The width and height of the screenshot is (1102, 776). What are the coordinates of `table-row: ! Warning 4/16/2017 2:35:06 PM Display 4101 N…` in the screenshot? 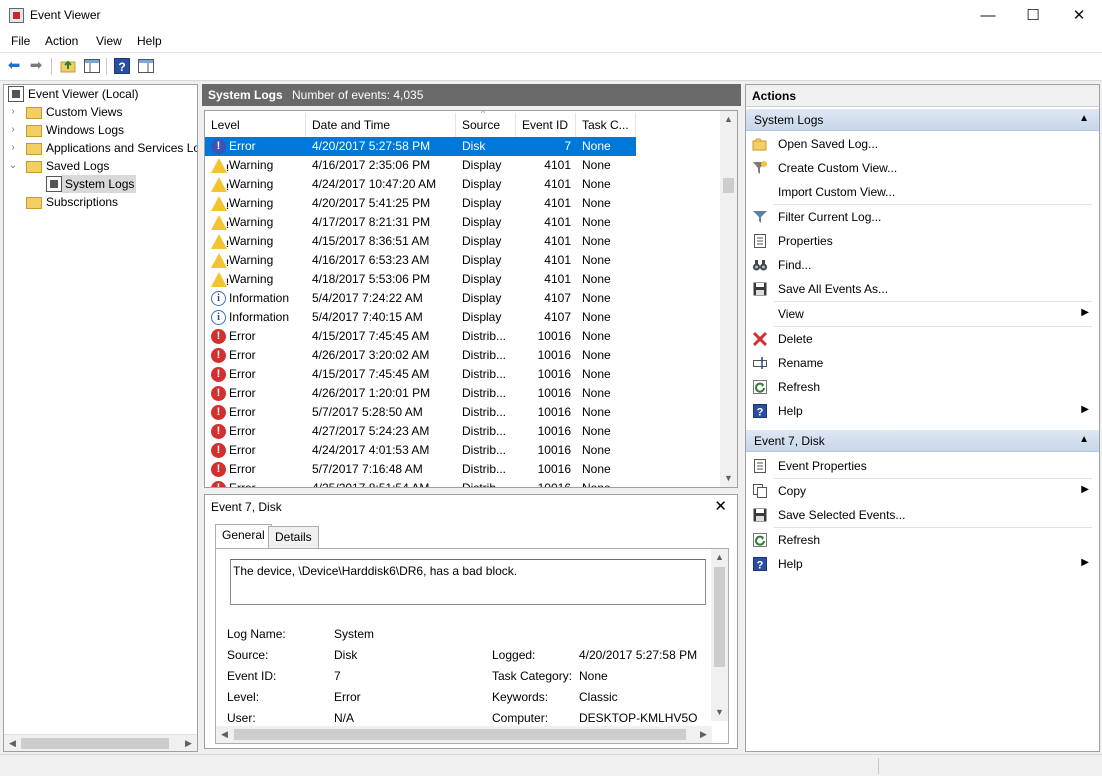 It's located at (462, 165).